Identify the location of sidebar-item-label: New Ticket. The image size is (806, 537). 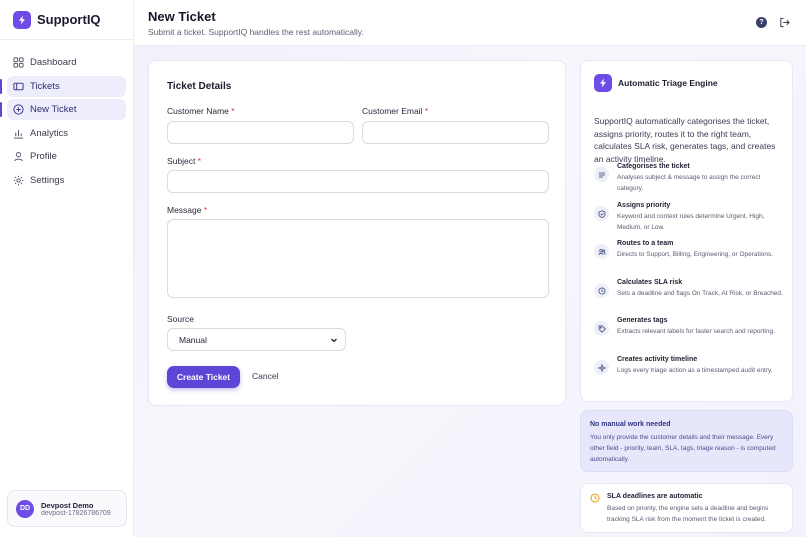
(53, 109).